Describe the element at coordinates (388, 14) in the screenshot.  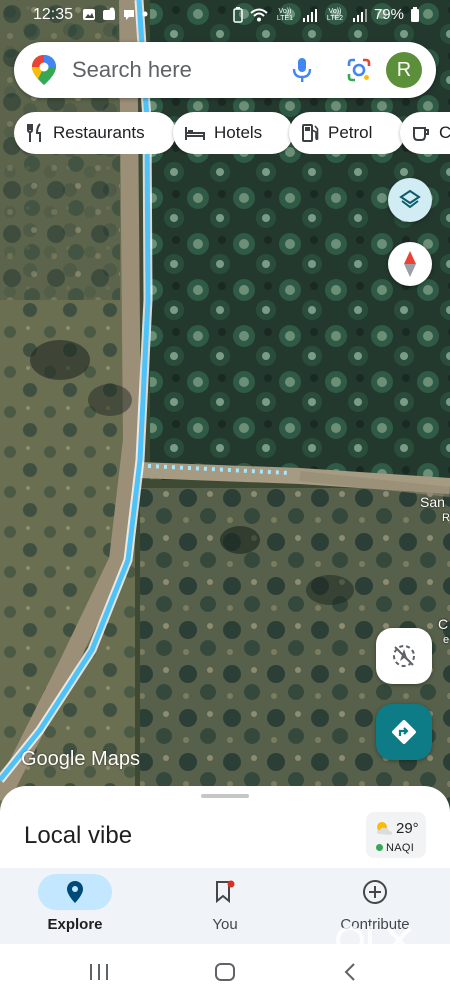
I see `battery-percent: 79%` at that location.